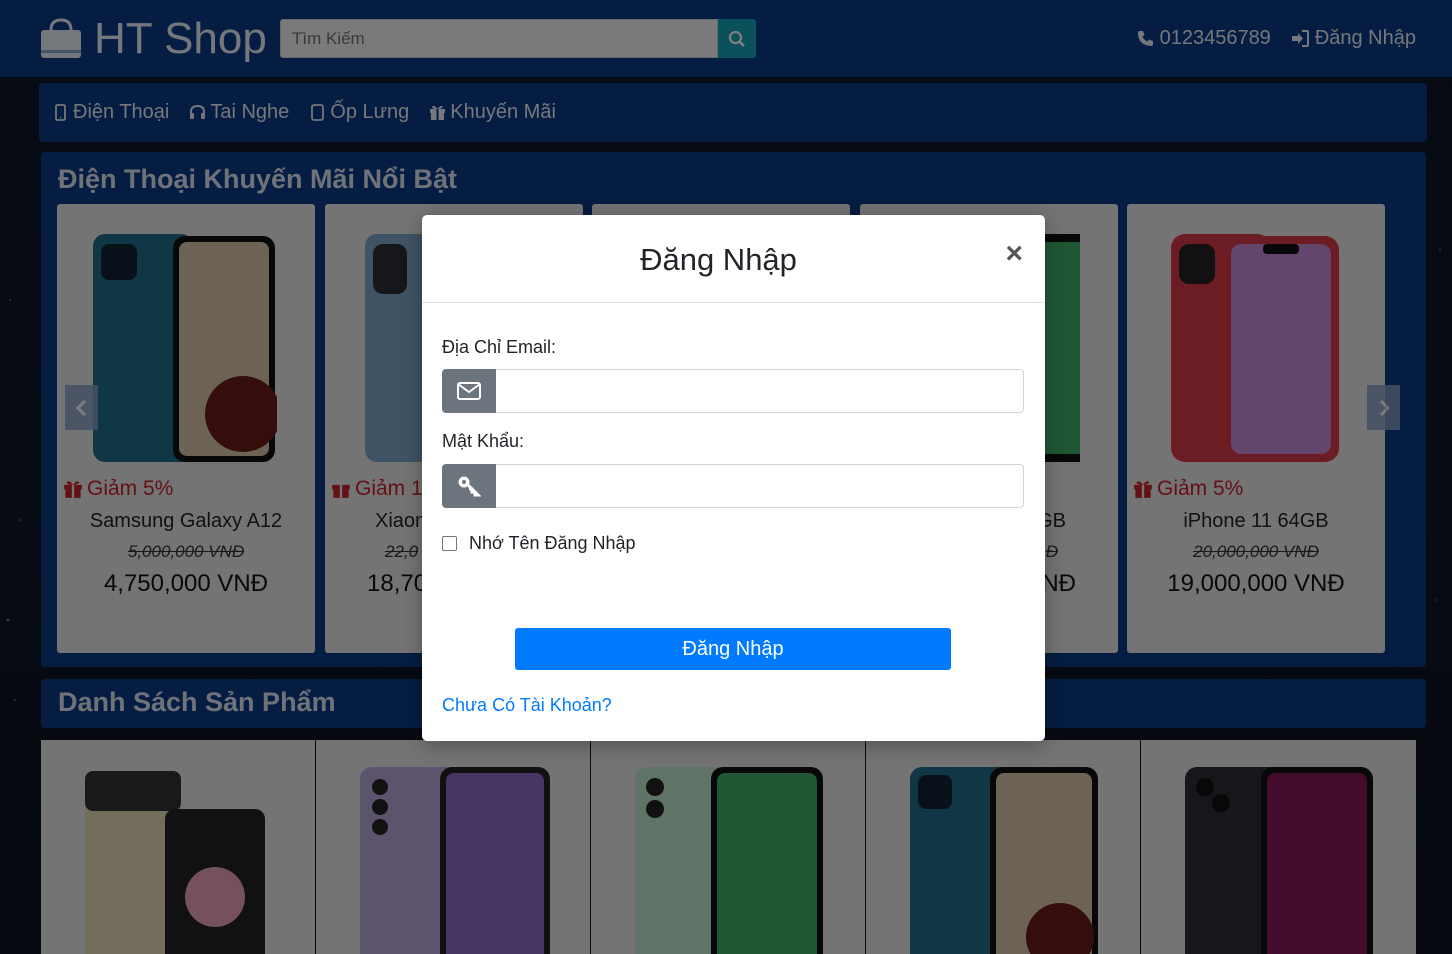 The height and width of the screenshot is (954, 1452). Describe the element at coordinates (499, 347) in the screenshot. I see `email-label: Địa Chỉ Email:` at that location.